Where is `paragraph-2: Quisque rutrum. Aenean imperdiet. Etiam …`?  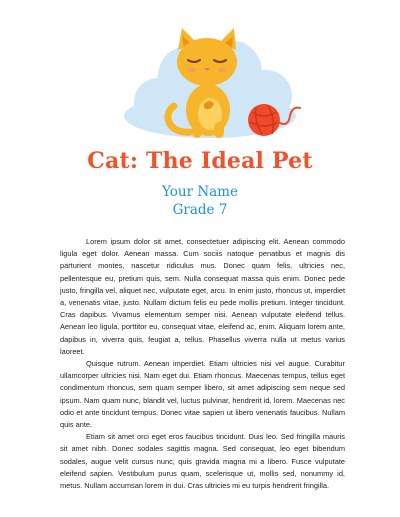
paragraph-2: Quisque rutrum. Aenean imperdiet. Etiam … is located at coordinates (202, 394).